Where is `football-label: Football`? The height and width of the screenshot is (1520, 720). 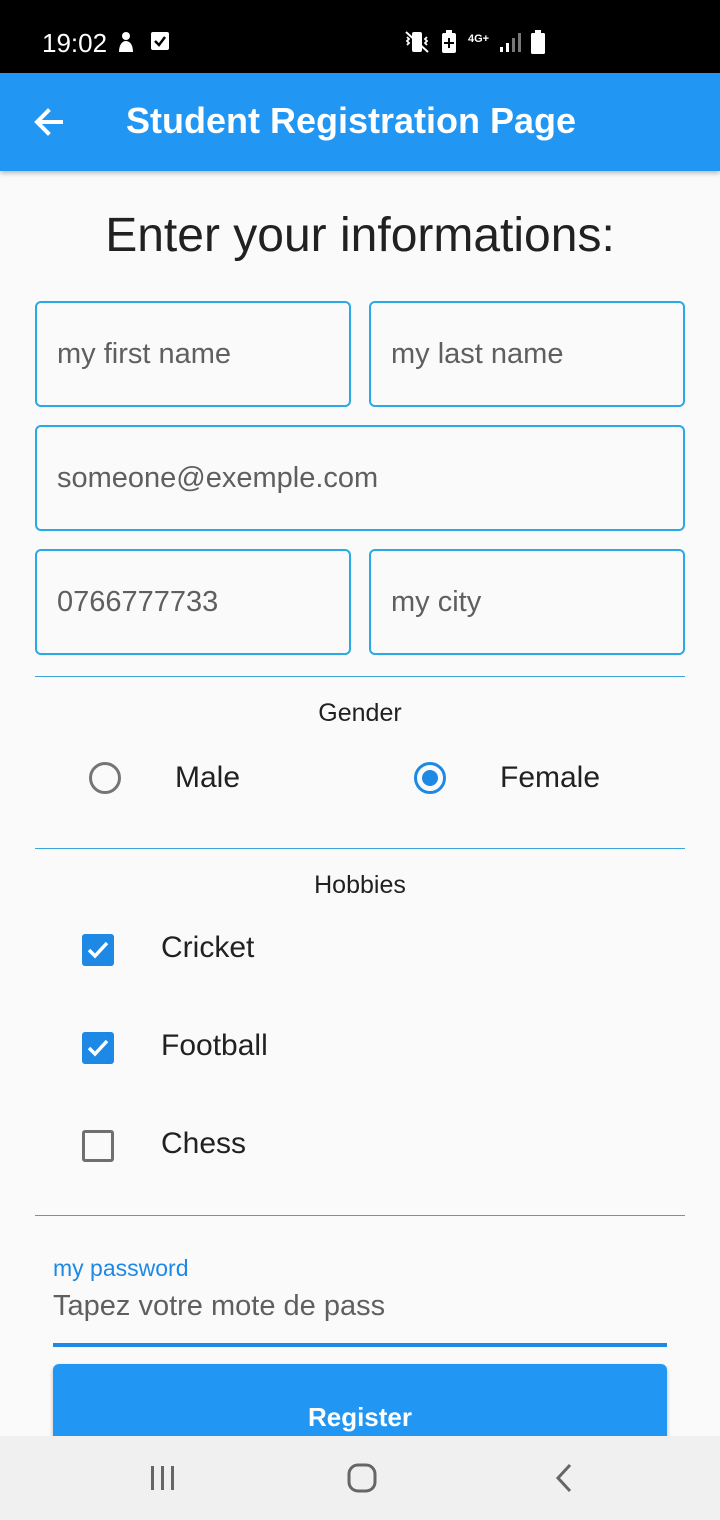 football-label: Football is located at coordinates (214, 1046).